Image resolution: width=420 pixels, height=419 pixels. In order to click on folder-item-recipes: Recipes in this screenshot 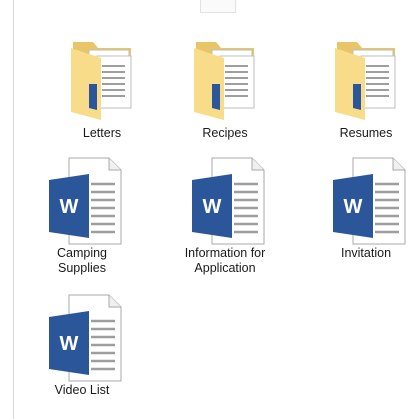, I will do `click(225, 88)`.